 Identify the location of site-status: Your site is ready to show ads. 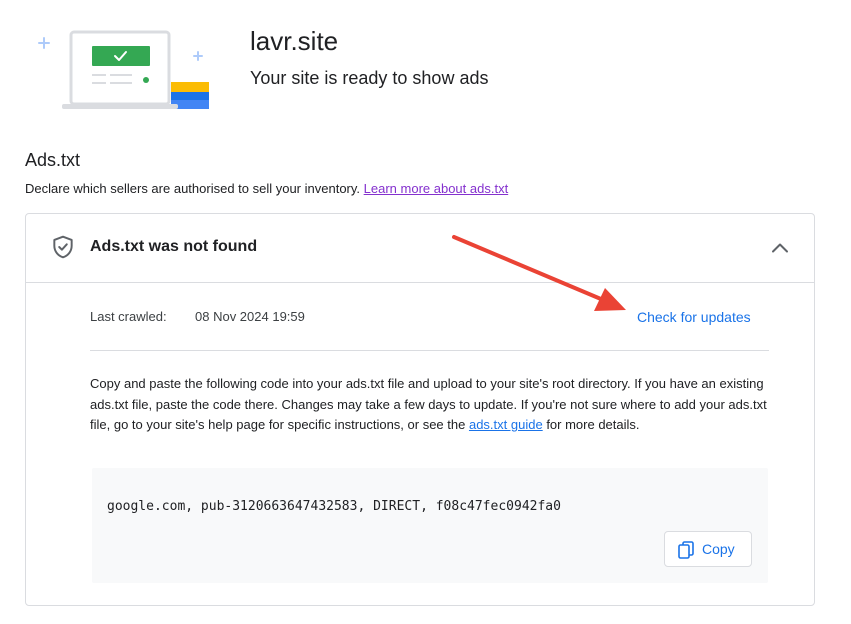
(369, 78).